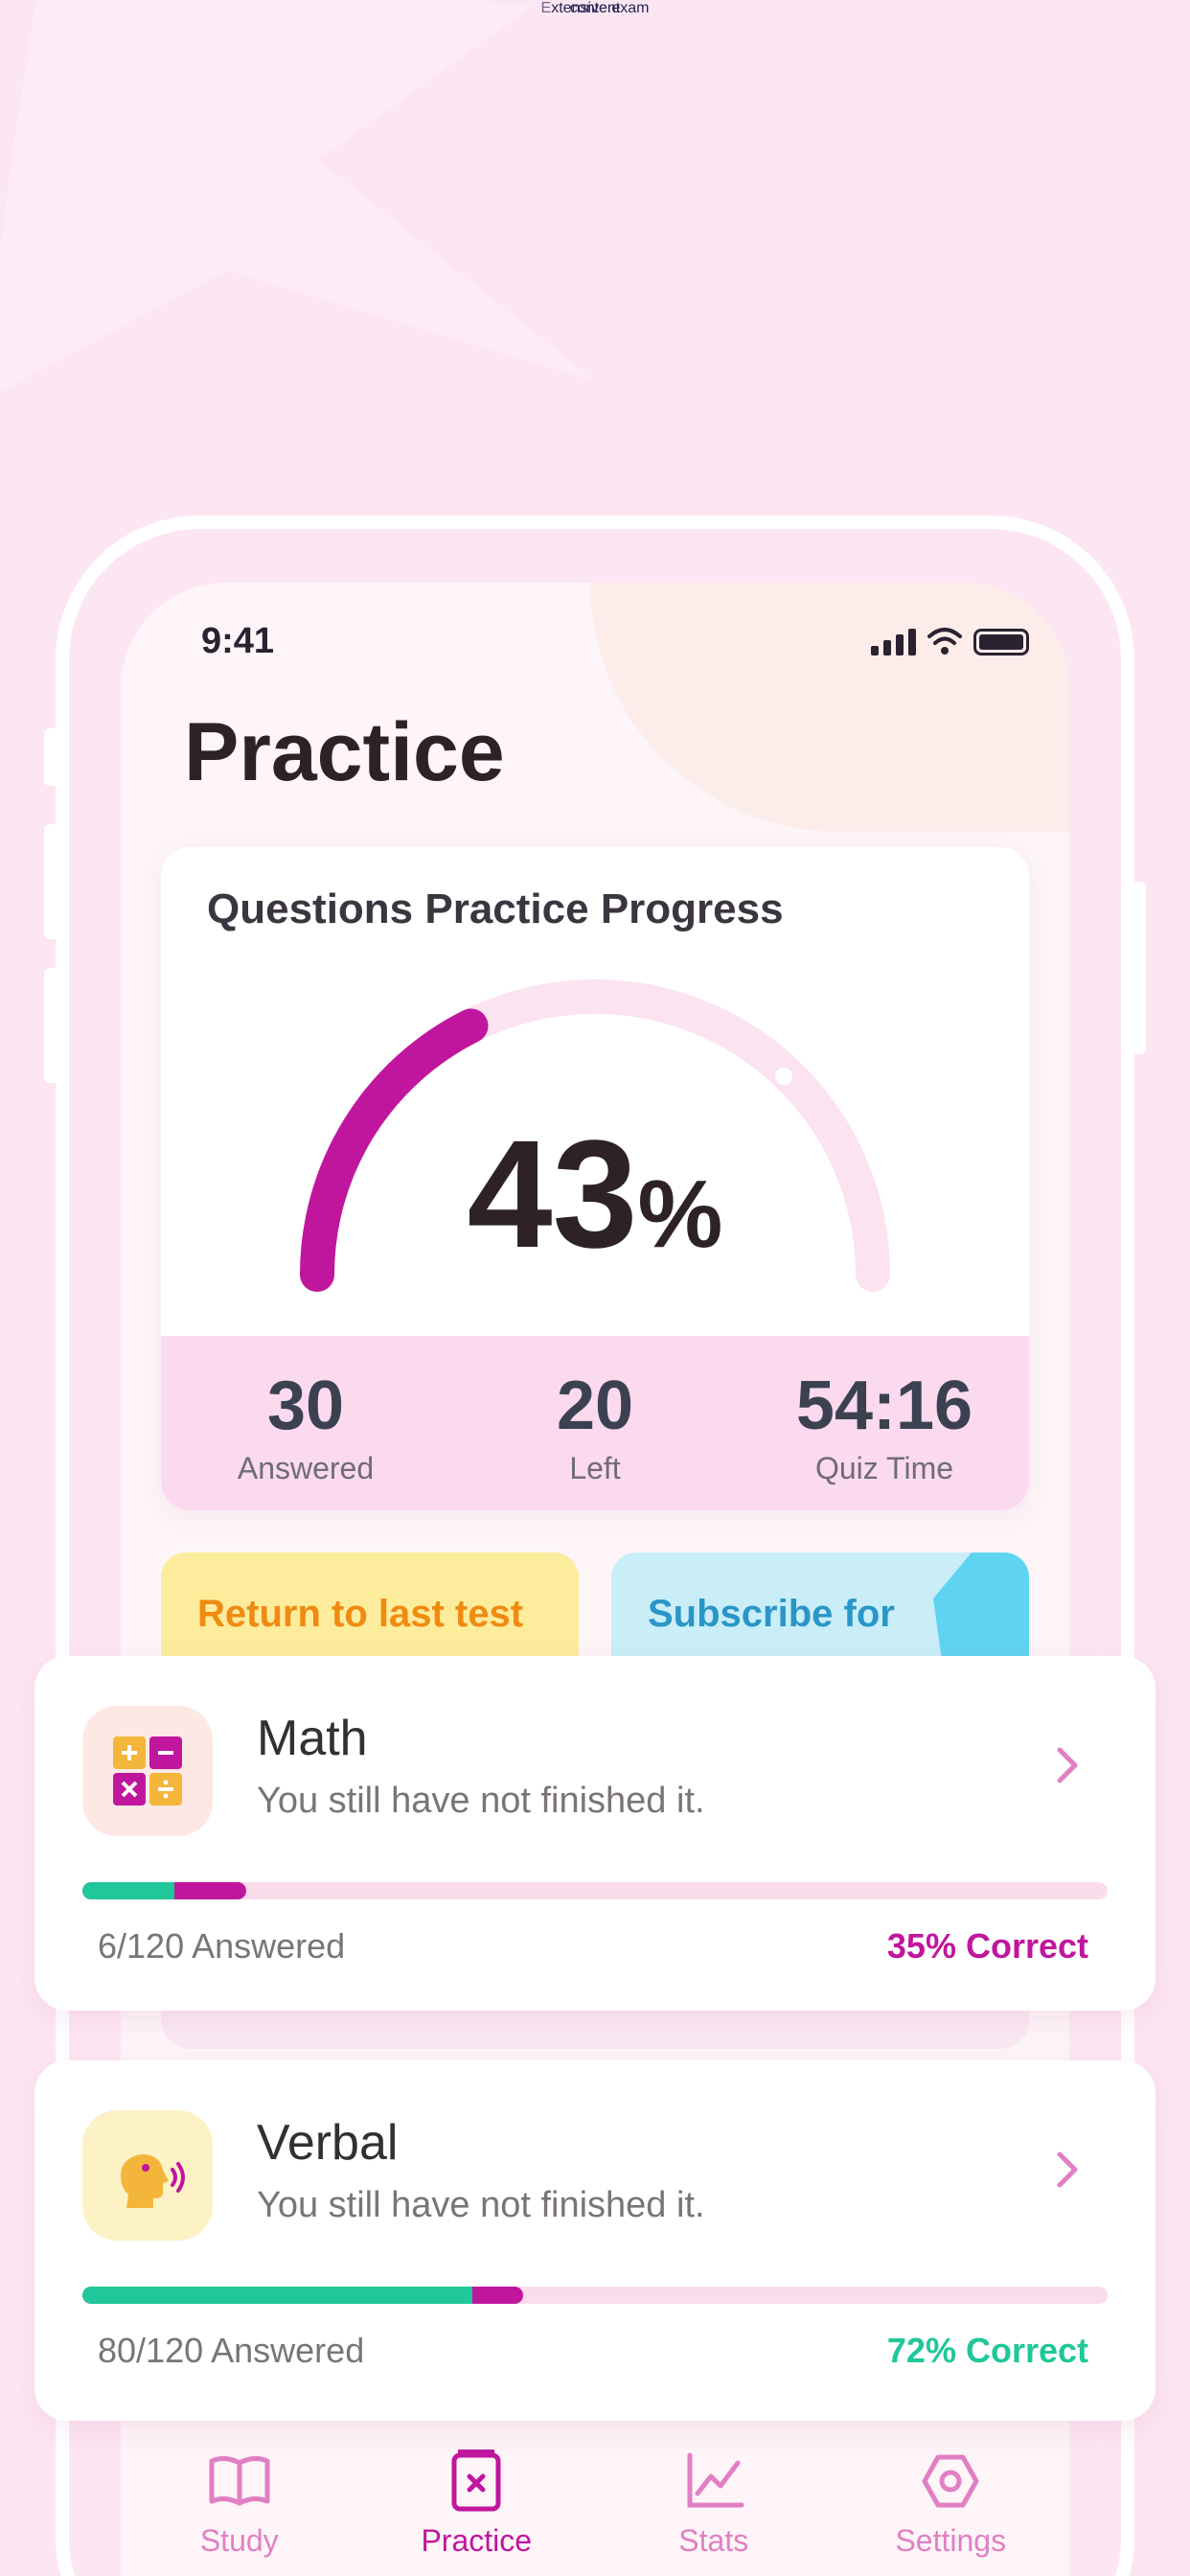 Image resolution: width=1190 pixels, height=2576 pixels. I want to click on background-star-decoration, so click(297, 201).